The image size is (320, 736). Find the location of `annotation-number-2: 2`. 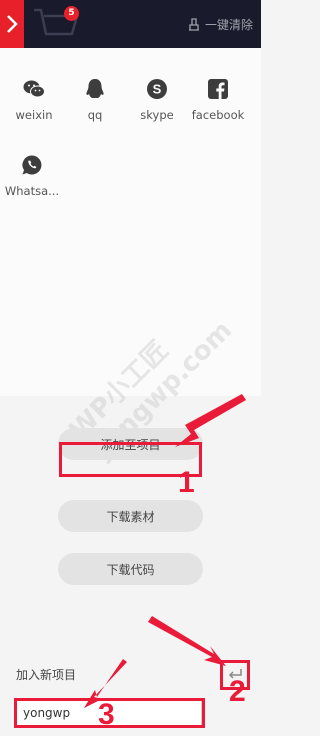

annotation-number-2: 2 is located at coordinates (237, 691).